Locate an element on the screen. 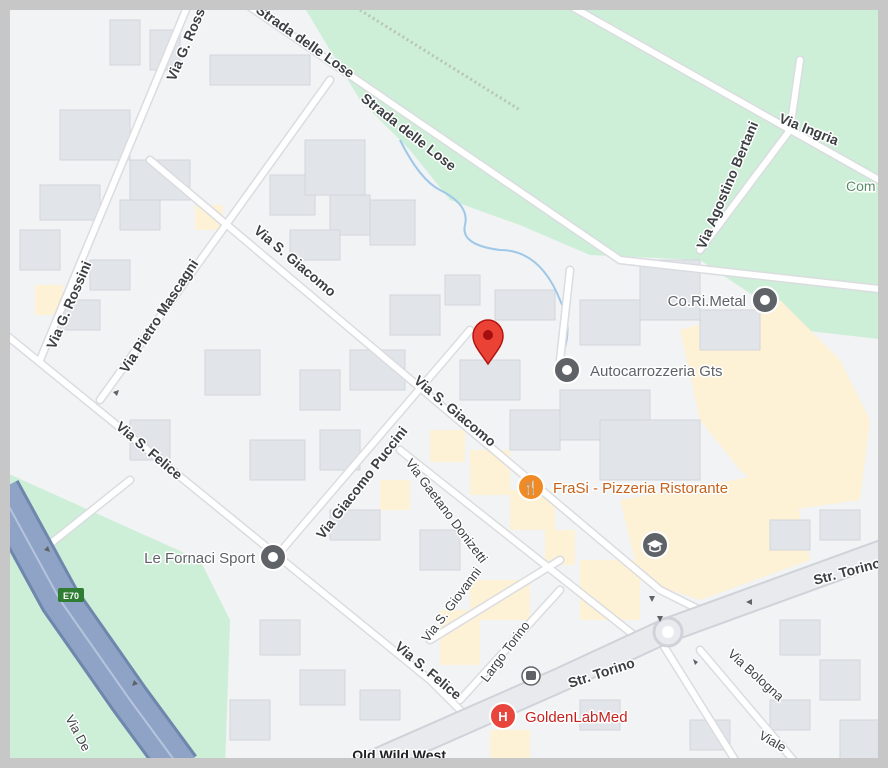  highway-shield: E70 is located at coordinates (71, 595).